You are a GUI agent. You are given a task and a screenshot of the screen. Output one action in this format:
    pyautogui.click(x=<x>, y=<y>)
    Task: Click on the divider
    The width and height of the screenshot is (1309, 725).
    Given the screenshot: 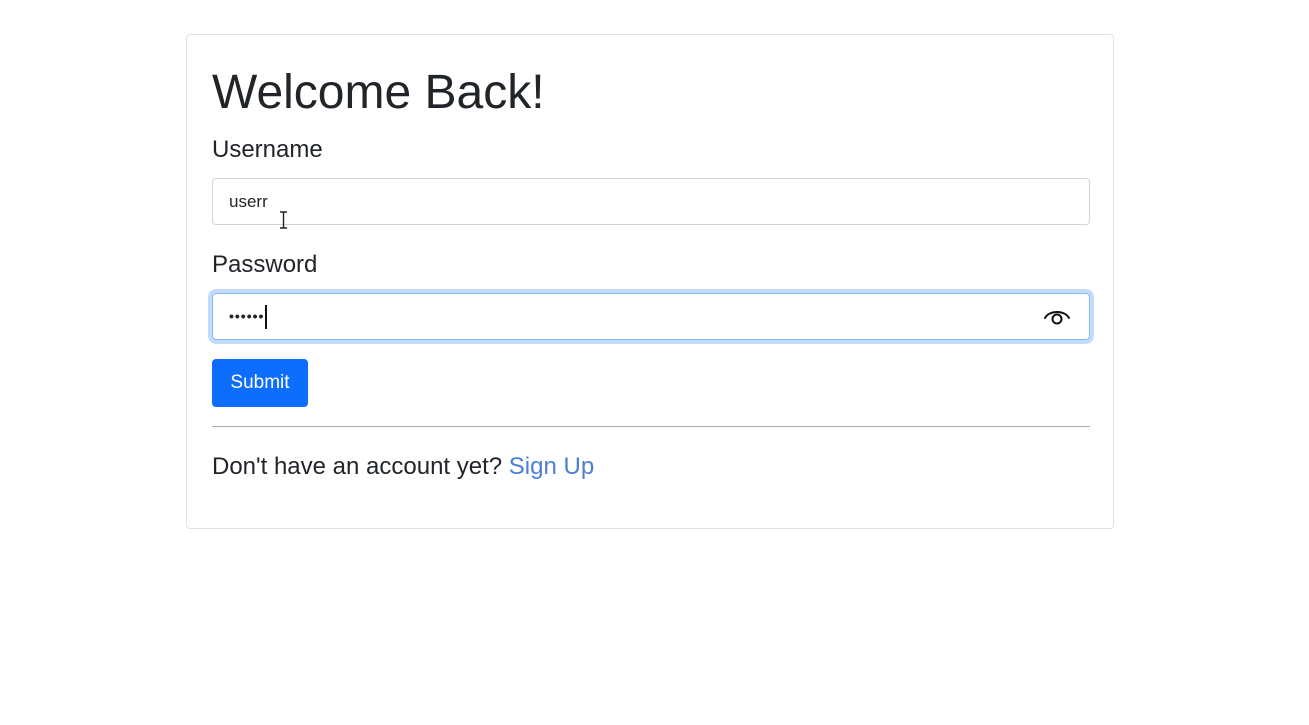 What is the action you would take?
    pyautogui.click(x=651, y=426)
    